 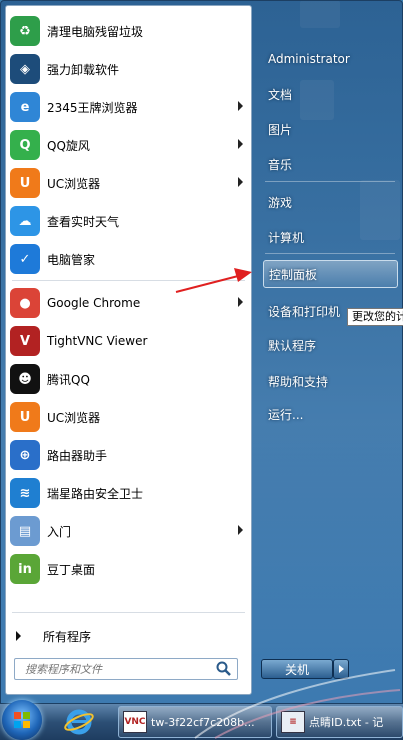 I want to click on places-item: 图片, so click(x=330, y=129).